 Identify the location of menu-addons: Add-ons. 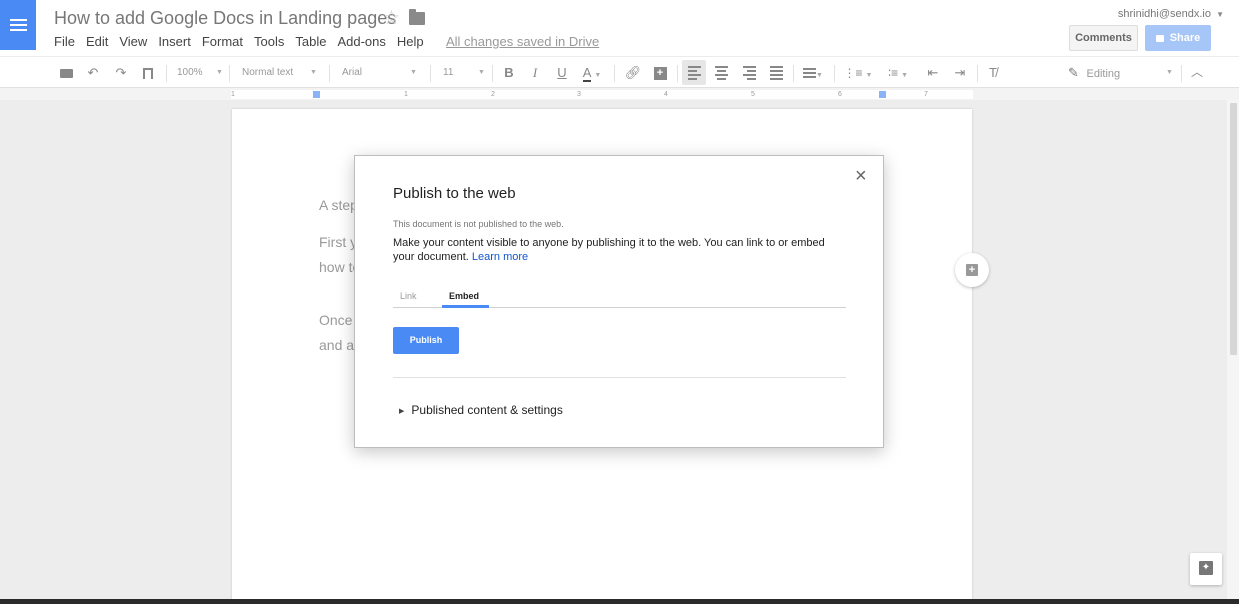
(361, 41).